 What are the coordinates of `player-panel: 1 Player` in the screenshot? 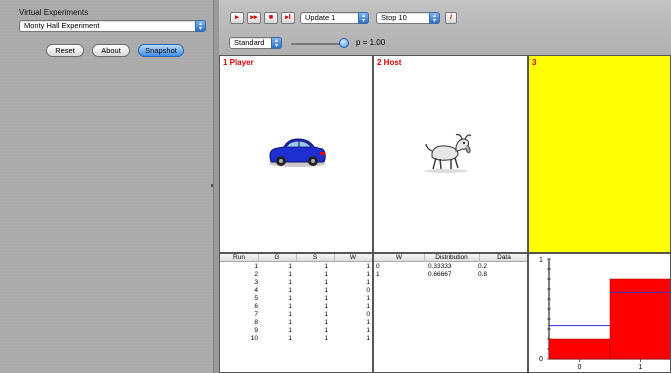 It's located at (296, 154).